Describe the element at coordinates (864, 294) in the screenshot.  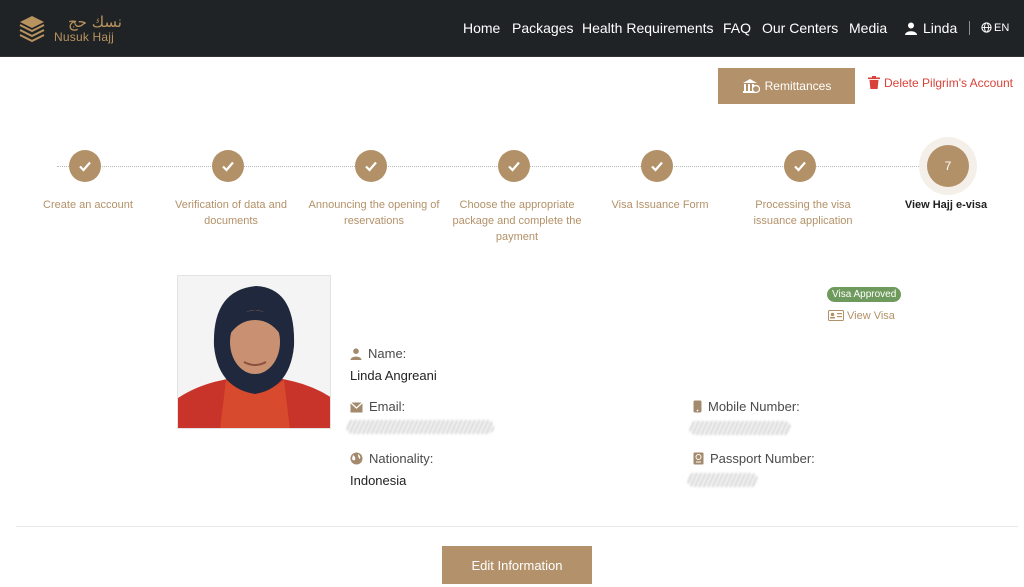
I see `visa-status-badge: Visa Approved` at that location.